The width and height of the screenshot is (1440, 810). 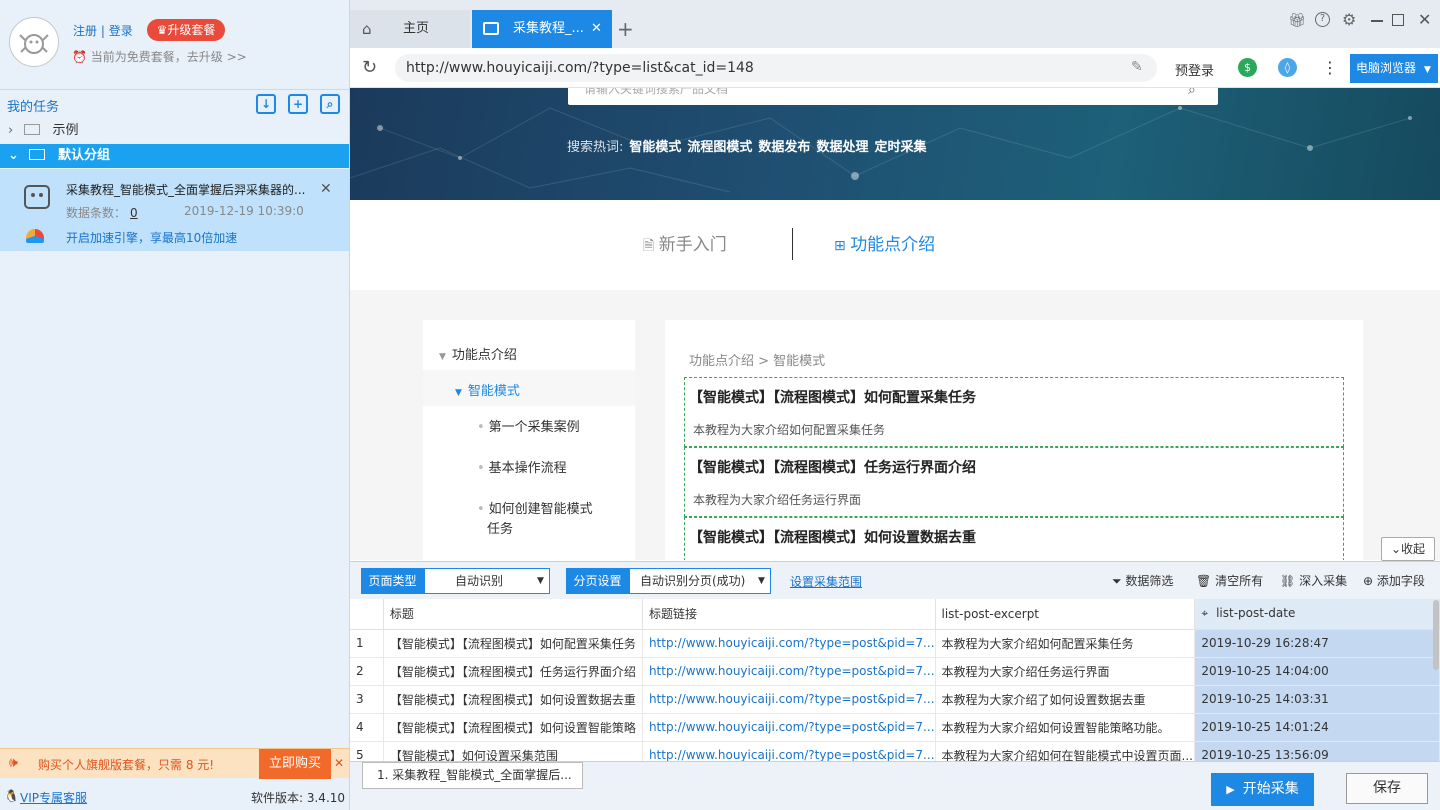 I want to click on avatar, so click(x=34, y=42).